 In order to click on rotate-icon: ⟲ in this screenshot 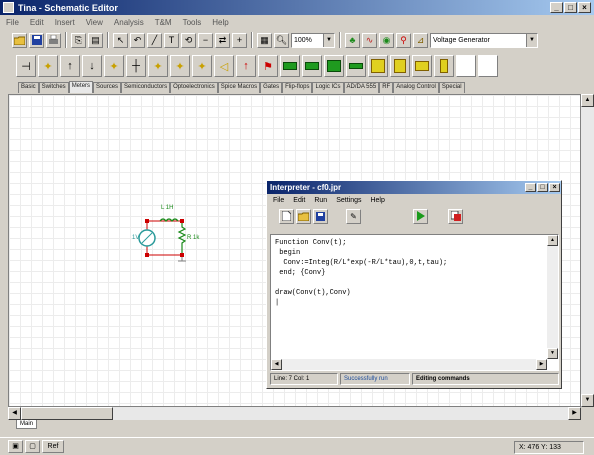, I will do `click(188, 40)`.